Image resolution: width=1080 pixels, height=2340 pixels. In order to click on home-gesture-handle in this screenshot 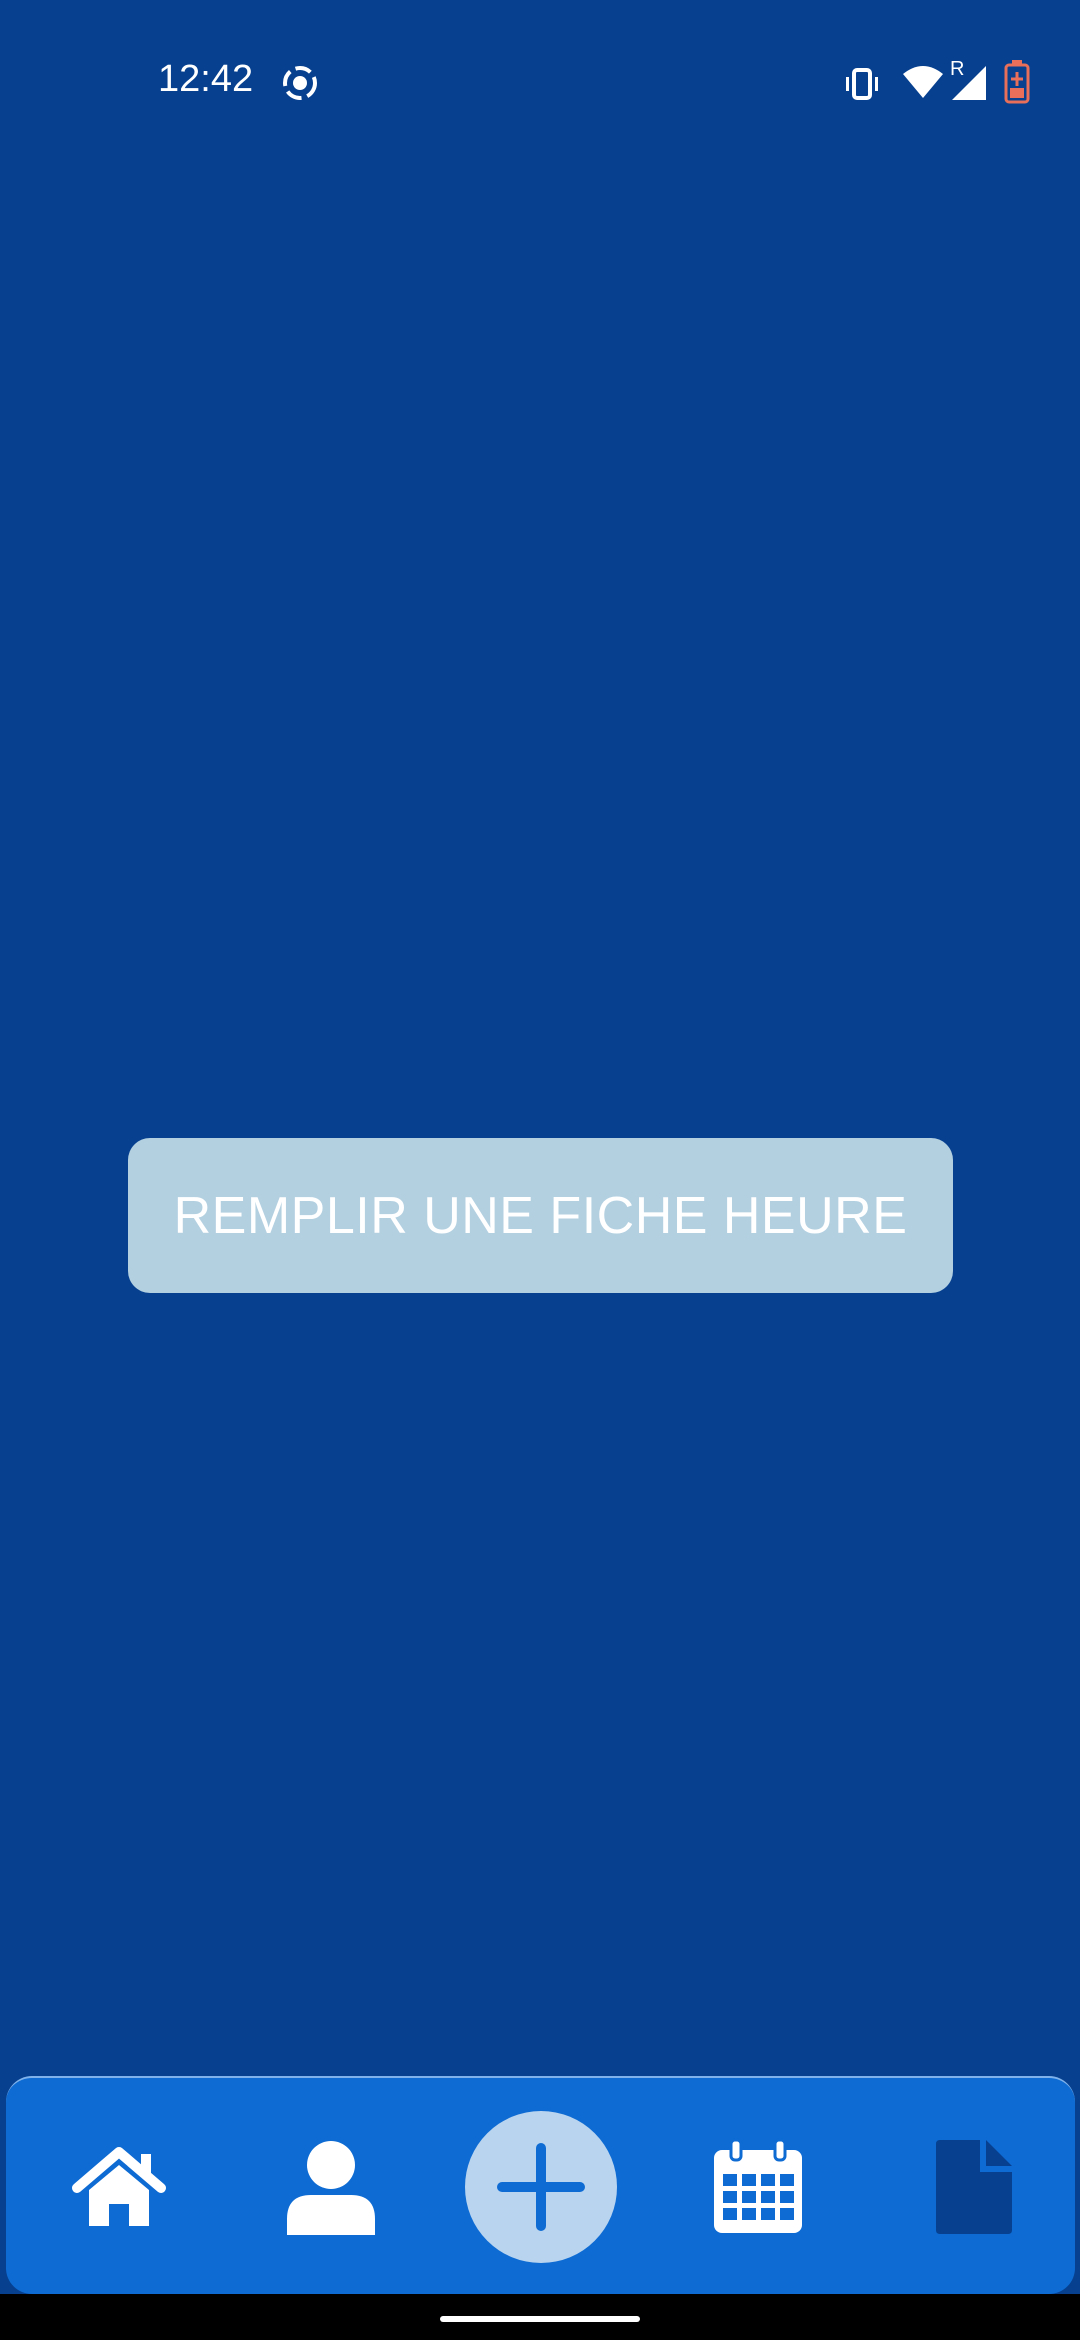, I will do `click(540, 2319)`.